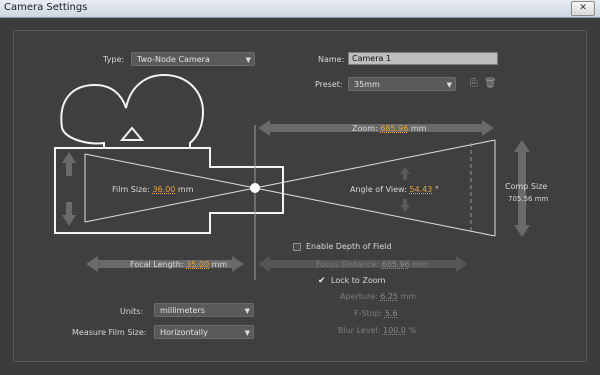  What do you see at coordinates (163, 189) in the screenshot?
I see `film-size-value: 36.00` at bounding box center [163, 189].